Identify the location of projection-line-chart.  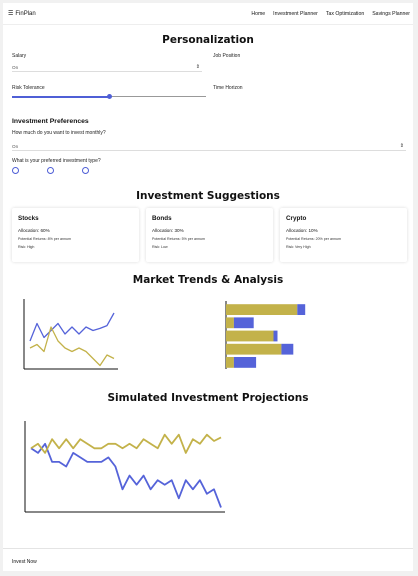
(124, 467).